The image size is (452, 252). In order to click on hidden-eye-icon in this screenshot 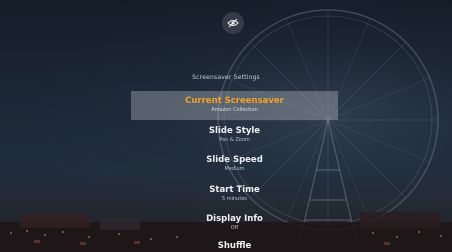, I will do `click(233, 23)`.